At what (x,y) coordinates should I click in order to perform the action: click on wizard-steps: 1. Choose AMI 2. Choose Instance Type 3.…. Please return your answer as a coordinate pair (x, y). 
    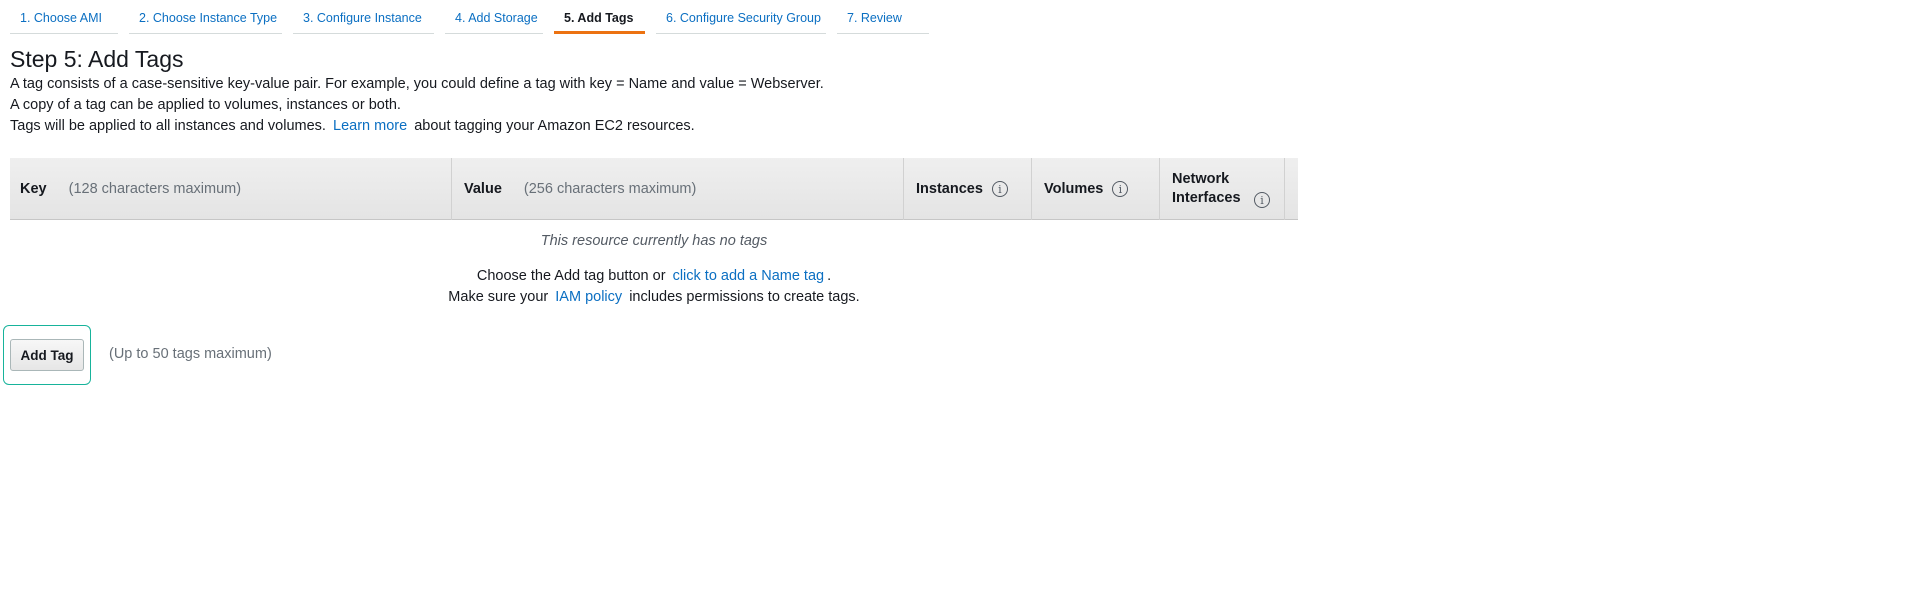
    Looking at the image, I should click on (475, 17).